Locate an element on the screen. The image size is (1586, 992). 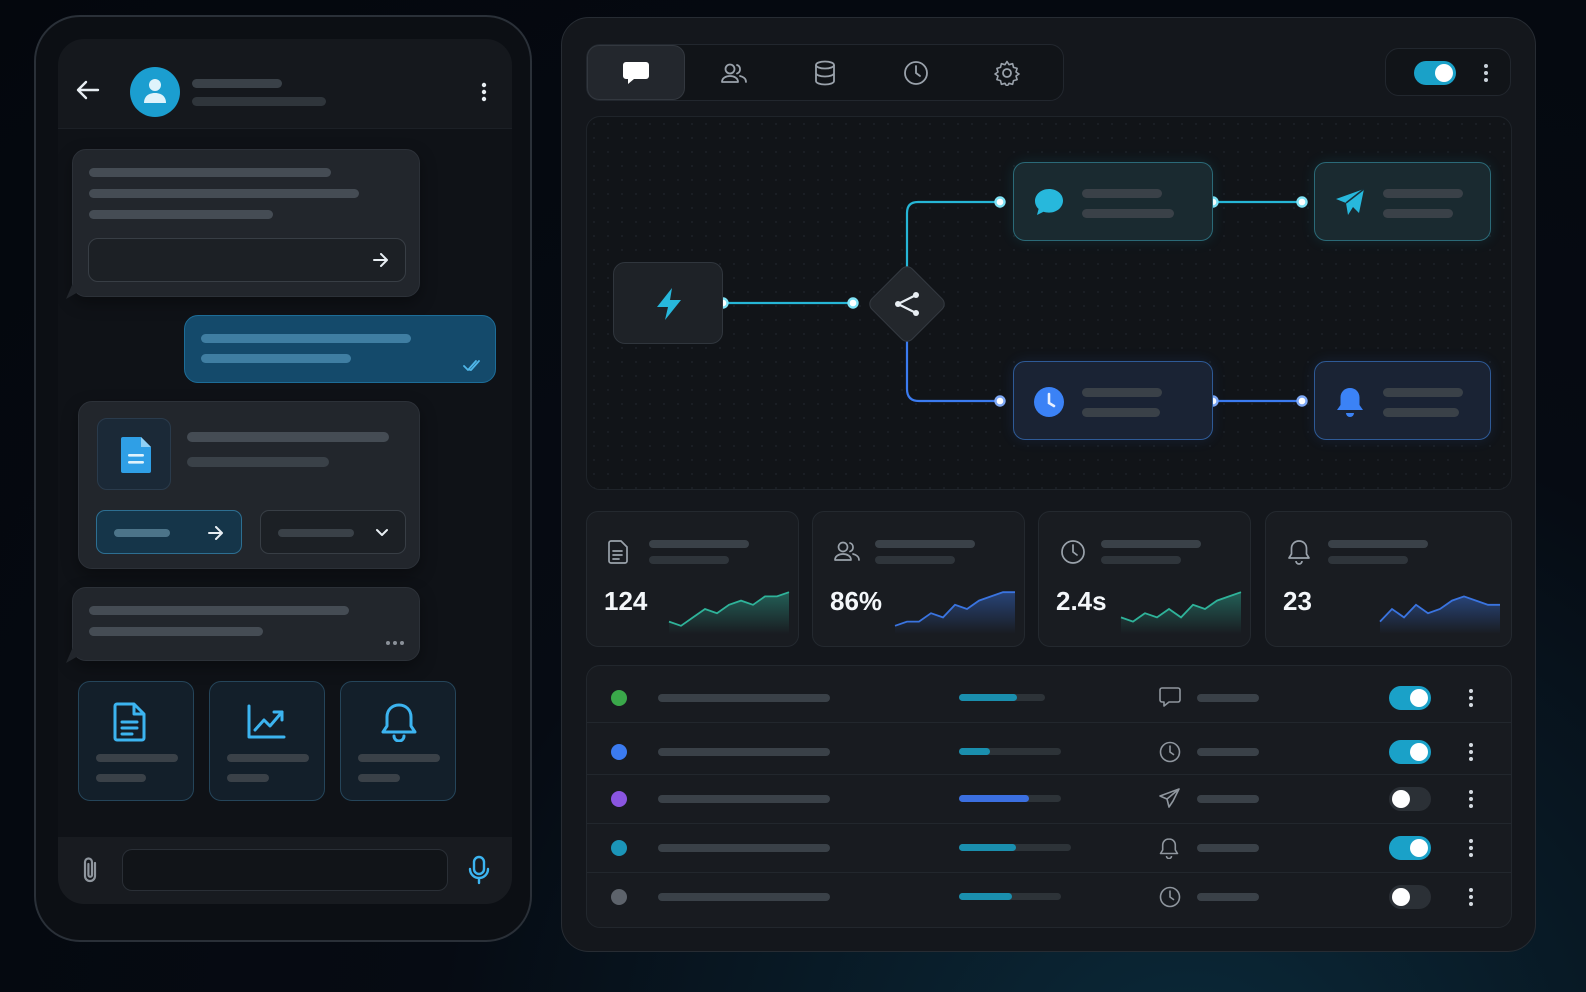
file-size is located at coordinates (258, 462).